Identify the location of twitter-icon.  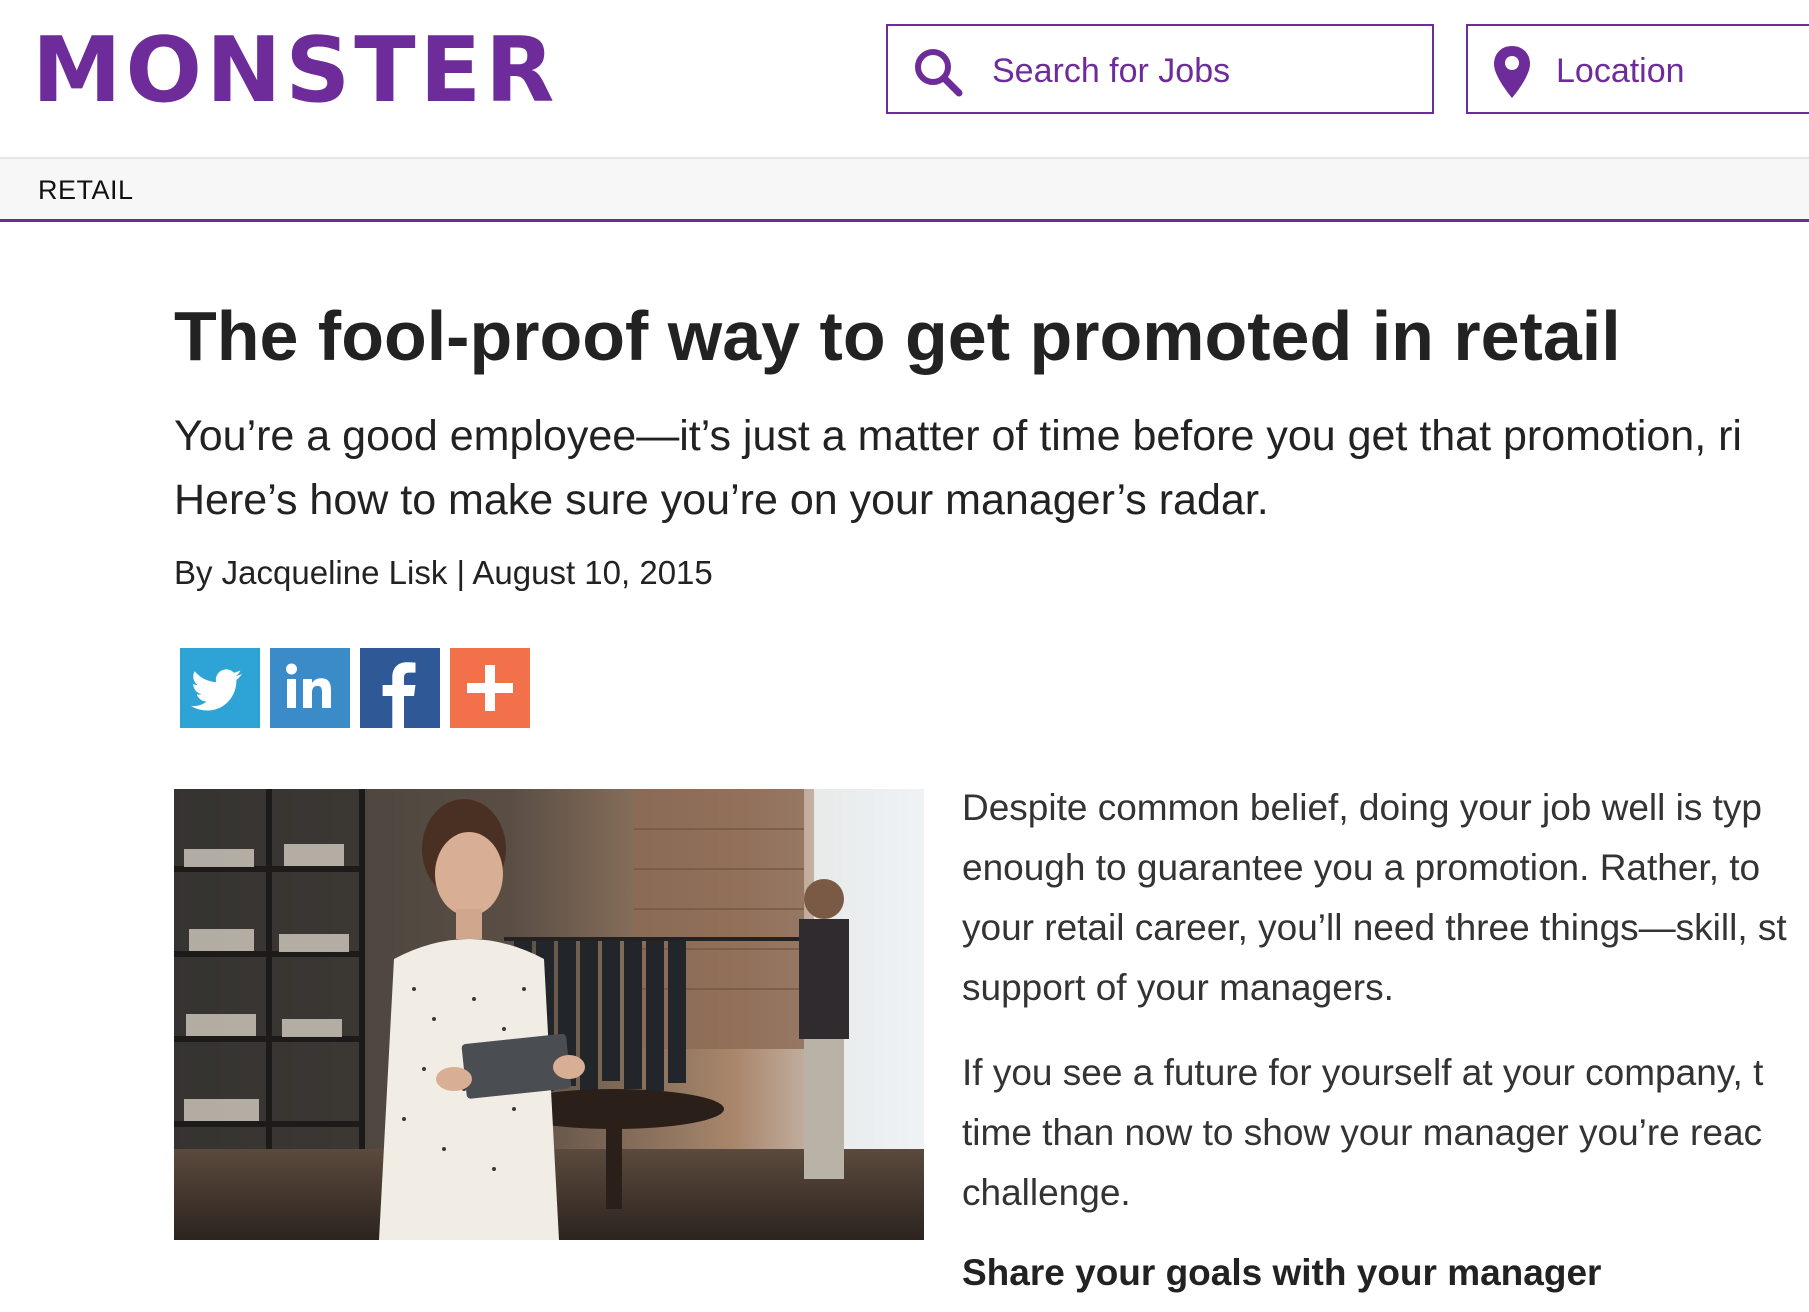
(216, 690).